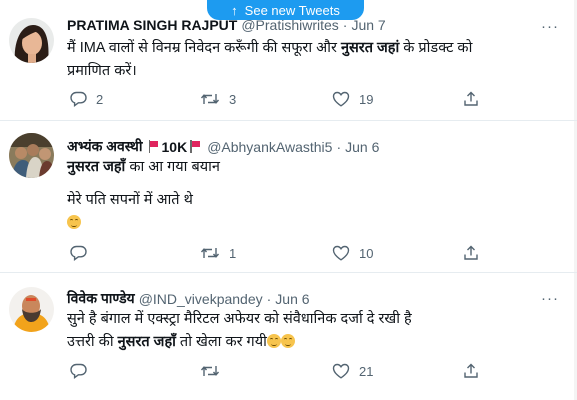 The width and height of the screenshot is (577, 400). Describe the element at coordinates (101, 298) in the screenshot. I see `author-name: विवेक पाण्डेय` at that location.